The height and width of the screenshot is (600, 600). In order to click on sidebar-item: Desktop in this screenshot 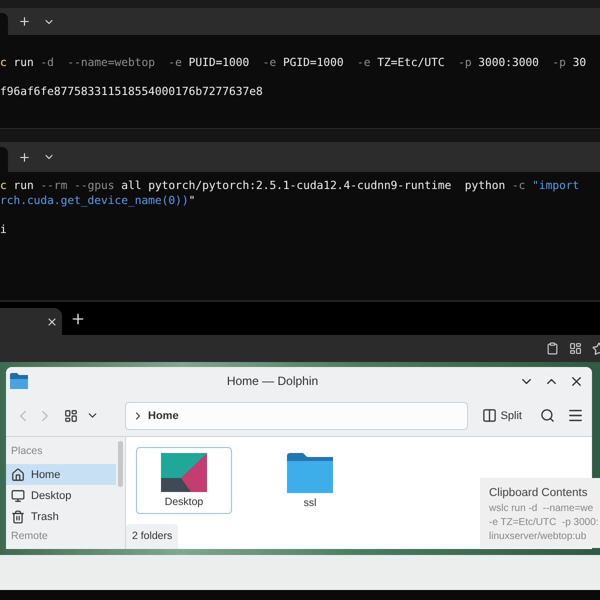, I will do `click(61, 496)`.